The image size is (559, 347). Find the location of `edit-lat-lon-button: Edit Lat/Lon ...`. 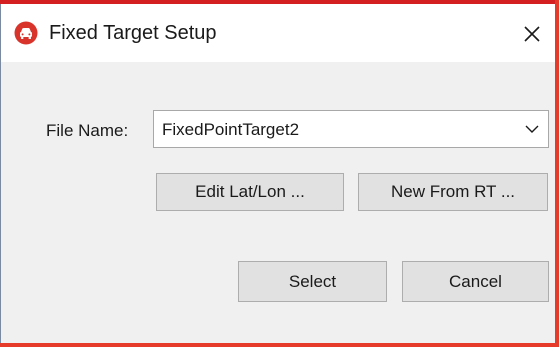

edit-lat-lon-button: Edit Lat/Lon ... is located at coordinates (250, 192).